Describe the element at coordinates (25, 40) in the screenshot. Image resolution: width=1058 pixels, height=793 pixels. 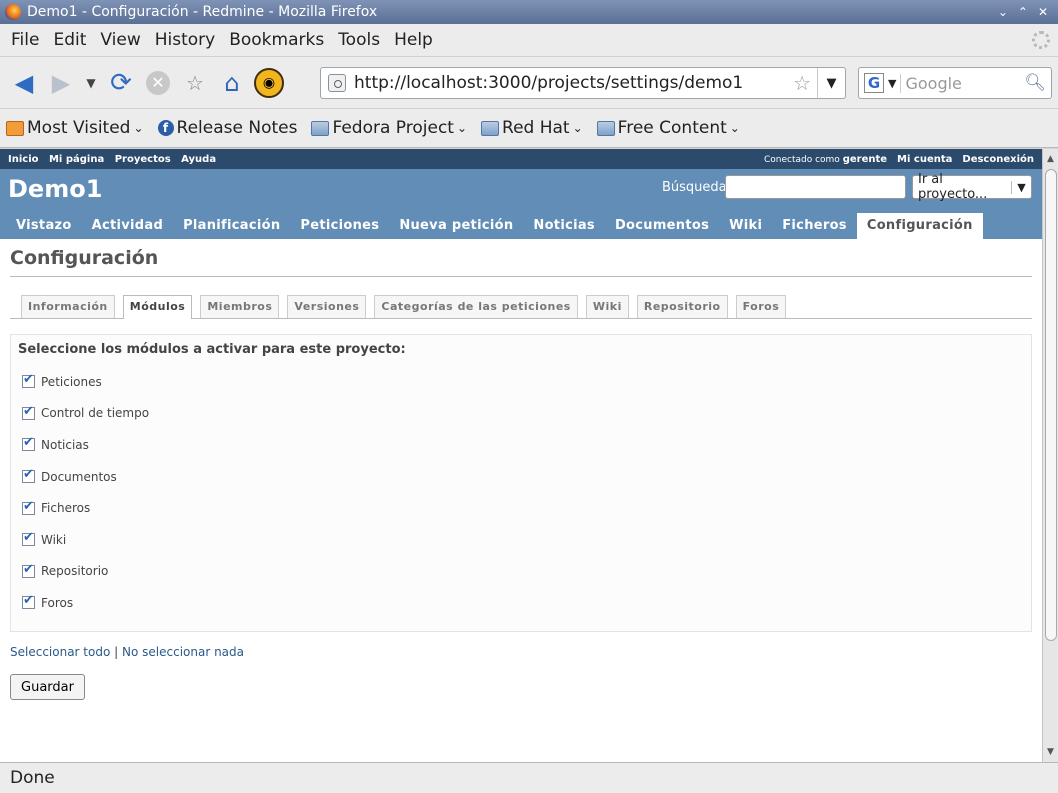
I see `menu-file: File` at that location.